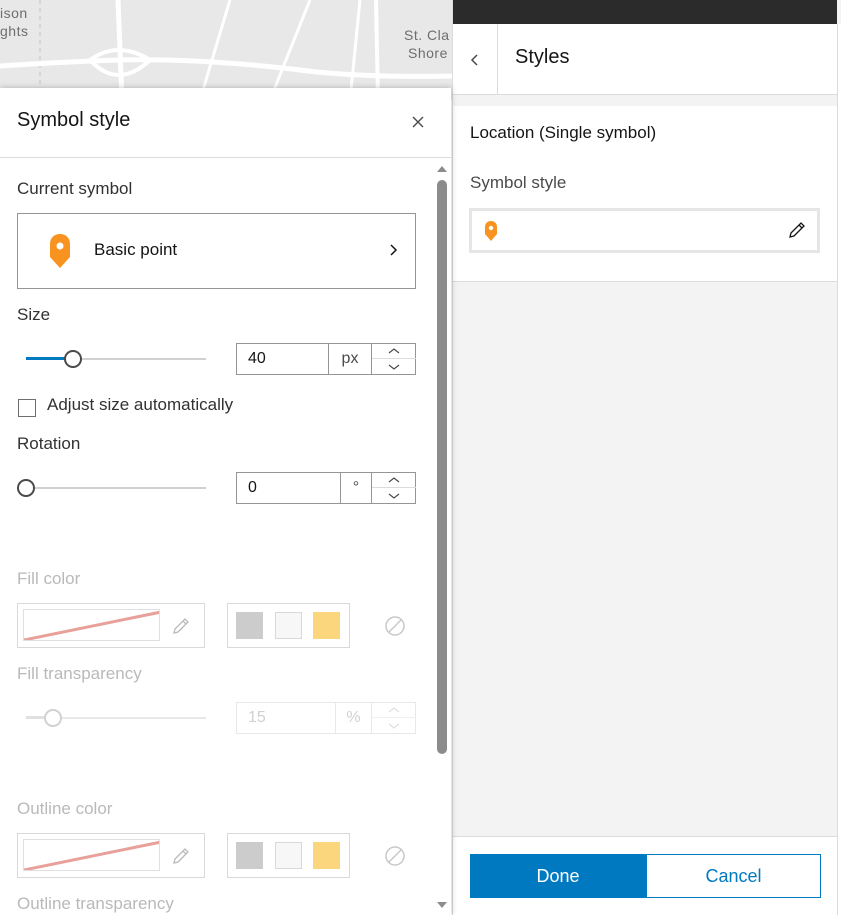 This screenshot has height=915, width=841. What do you see at coordinates (257, 359) in the screenshot?
I see `size-value: 40` at bounding box center [257, 359].